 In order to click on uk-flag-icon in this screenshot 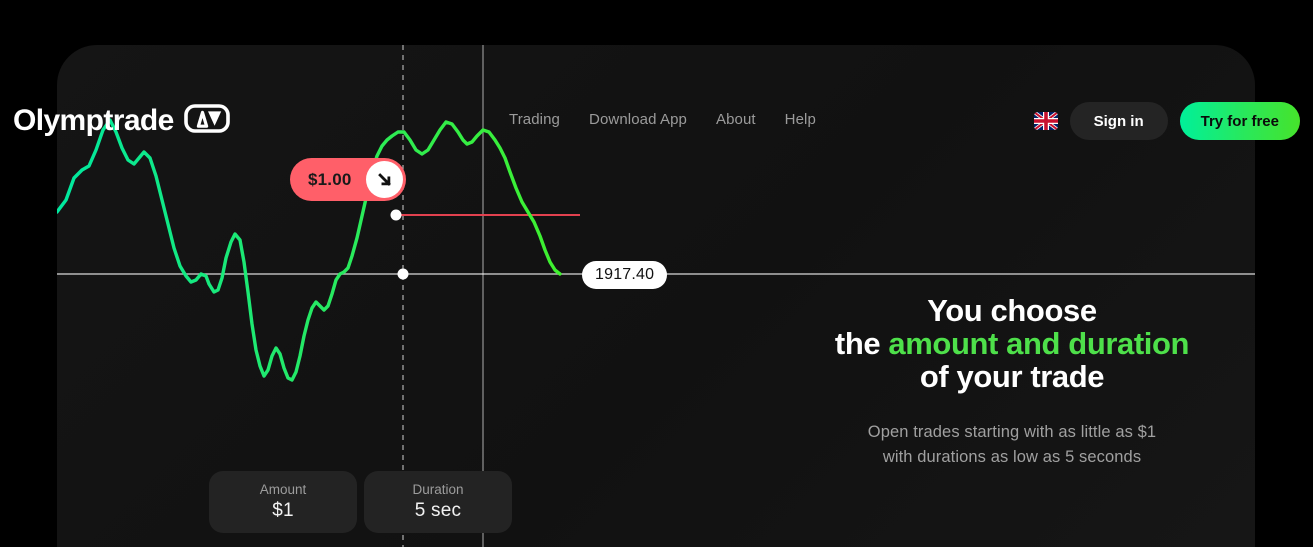, I will do `click(1045, 121)`.